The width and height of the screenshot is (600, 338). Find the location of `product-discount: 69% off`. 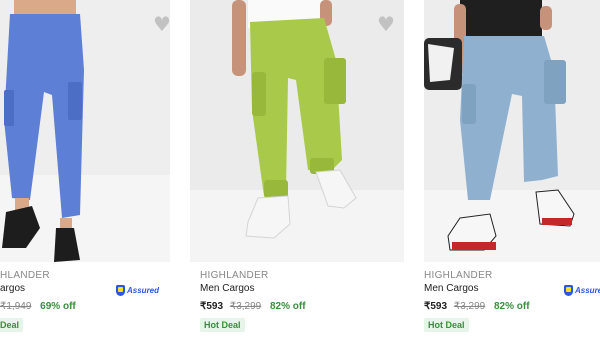

product-discount: 69% off is located at coordinates (58, 306).